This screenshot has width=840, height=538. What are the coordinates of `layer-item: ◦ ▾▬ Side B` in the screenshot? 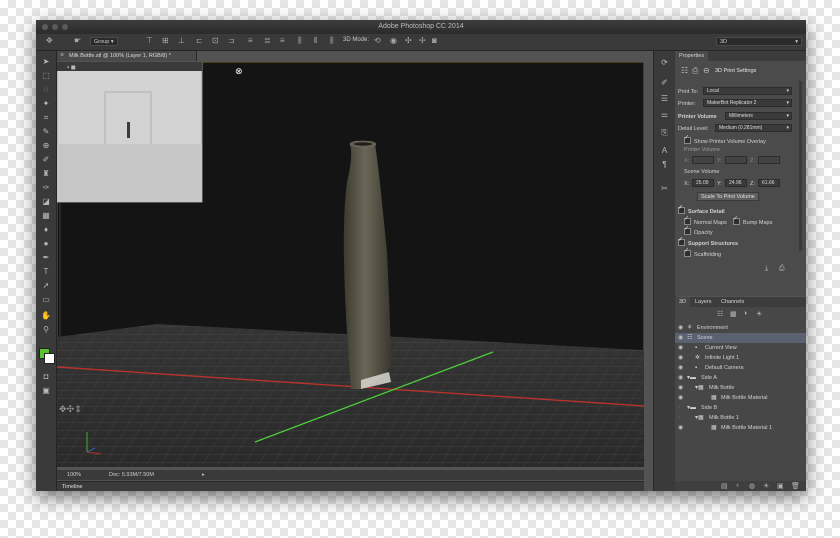 It's located at (740, 408).